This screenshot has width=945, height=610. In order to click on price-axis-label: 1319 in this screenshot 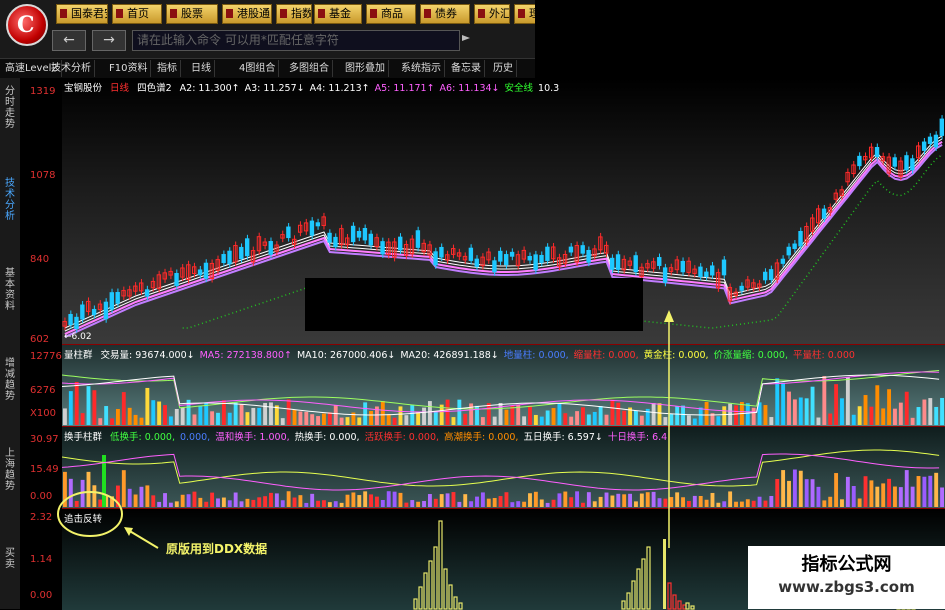, I will do `click(43, 91)`.